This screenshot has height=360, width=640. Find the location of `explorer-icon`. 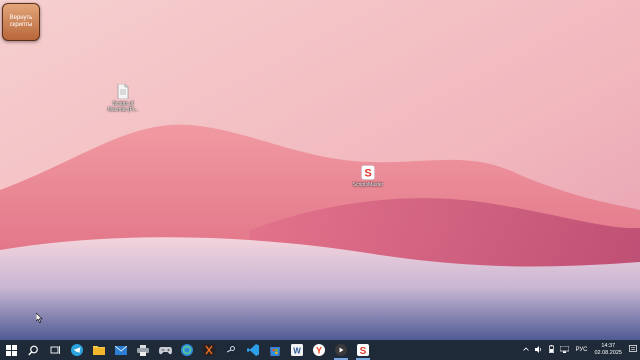

explorer-icon is located at coordinates (99, 350).